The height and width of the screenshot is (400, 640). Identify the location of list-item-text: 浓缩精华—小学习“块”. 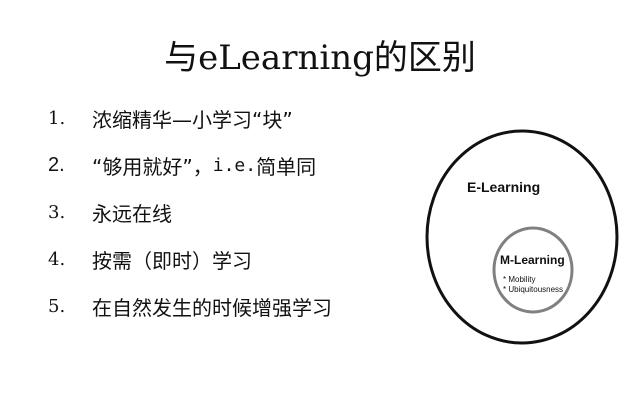
(192, 120).